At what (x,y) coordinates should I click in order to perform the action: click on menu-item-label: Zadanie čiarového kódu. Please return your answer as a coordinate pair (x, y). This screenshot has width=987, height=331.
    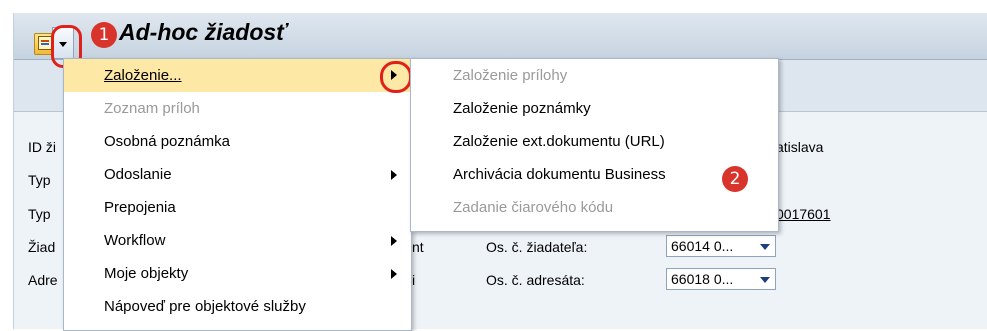
    Looking at the image, I should click on (533, 207).